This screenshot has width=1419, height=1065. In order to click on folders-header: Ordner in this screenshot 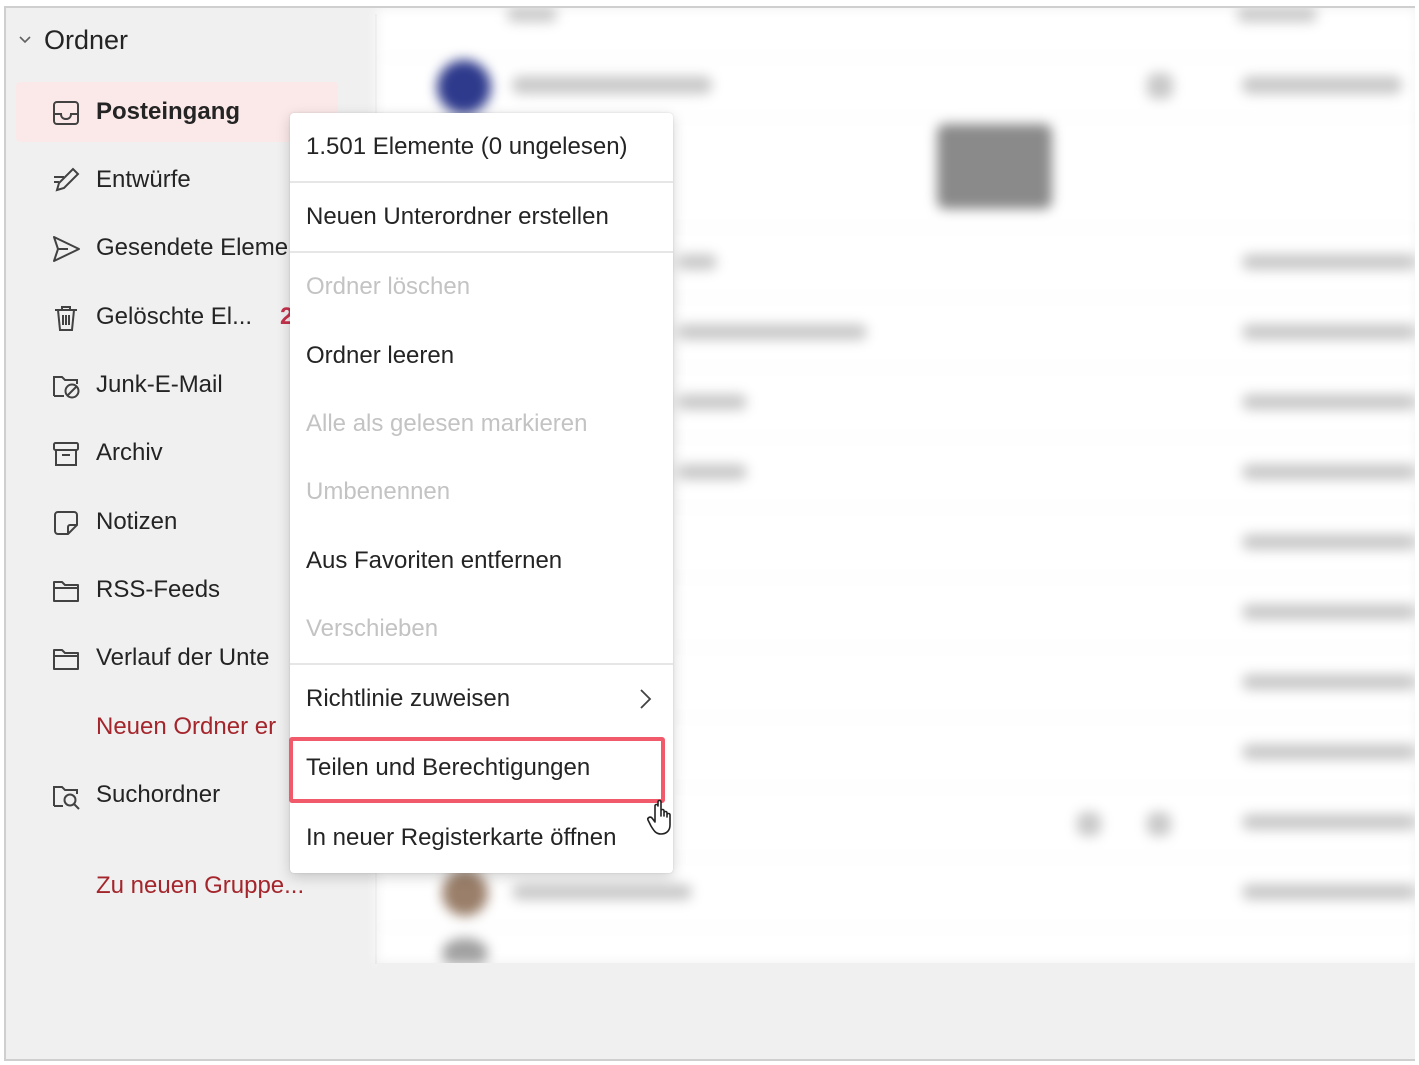, I will do `click(73, 40)`.